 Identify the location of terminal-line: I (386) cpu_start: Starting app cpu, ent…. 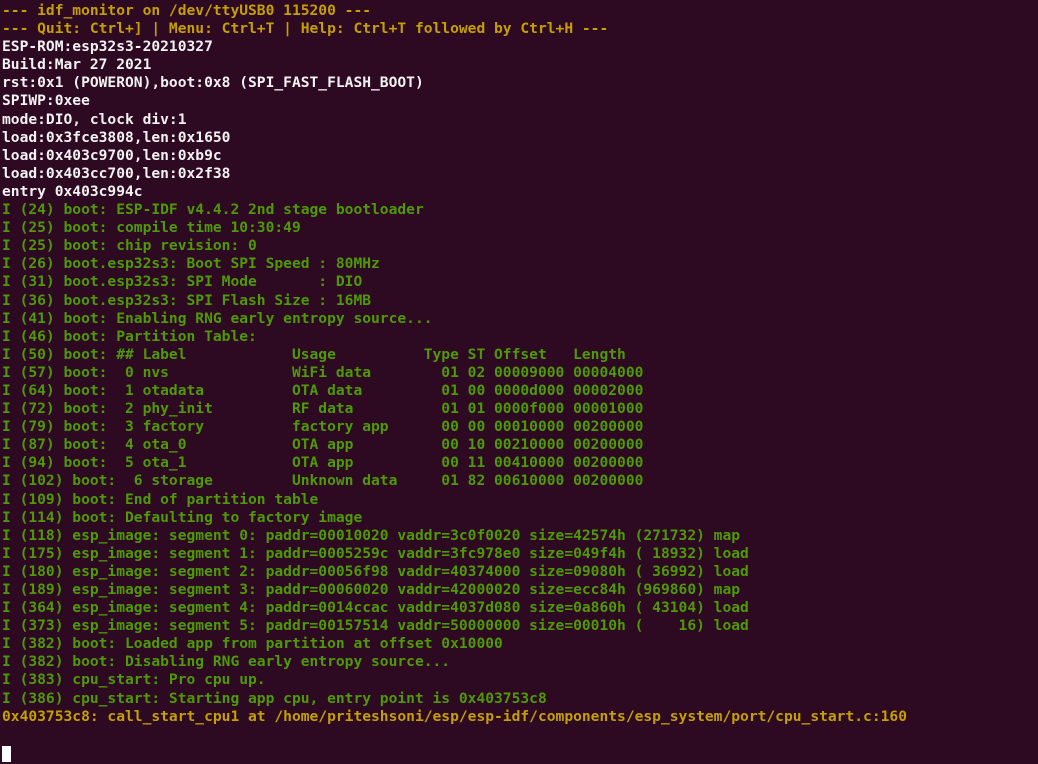
(274, 698).